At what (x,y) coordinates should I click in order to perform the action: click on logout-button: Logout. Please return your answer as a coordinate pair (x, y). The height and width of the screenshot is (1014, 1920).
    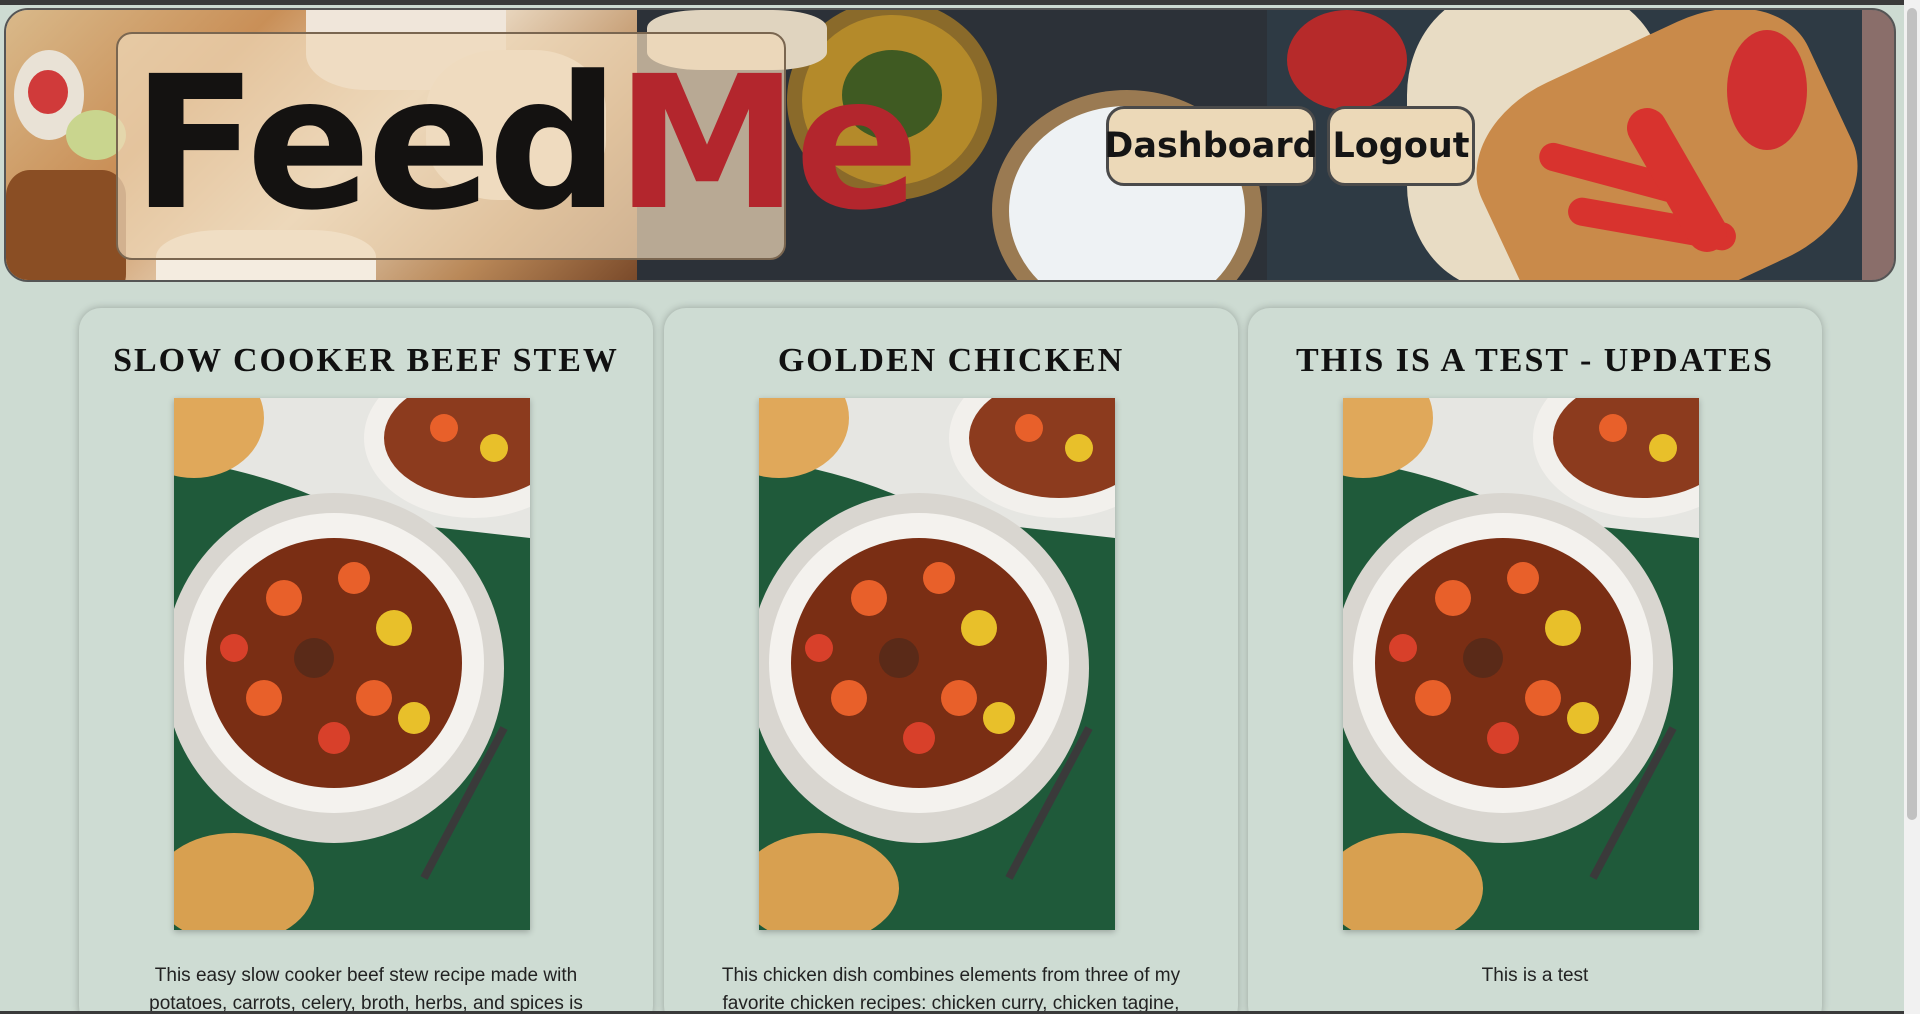
    Looking at the image, I should click on (1401, 146).